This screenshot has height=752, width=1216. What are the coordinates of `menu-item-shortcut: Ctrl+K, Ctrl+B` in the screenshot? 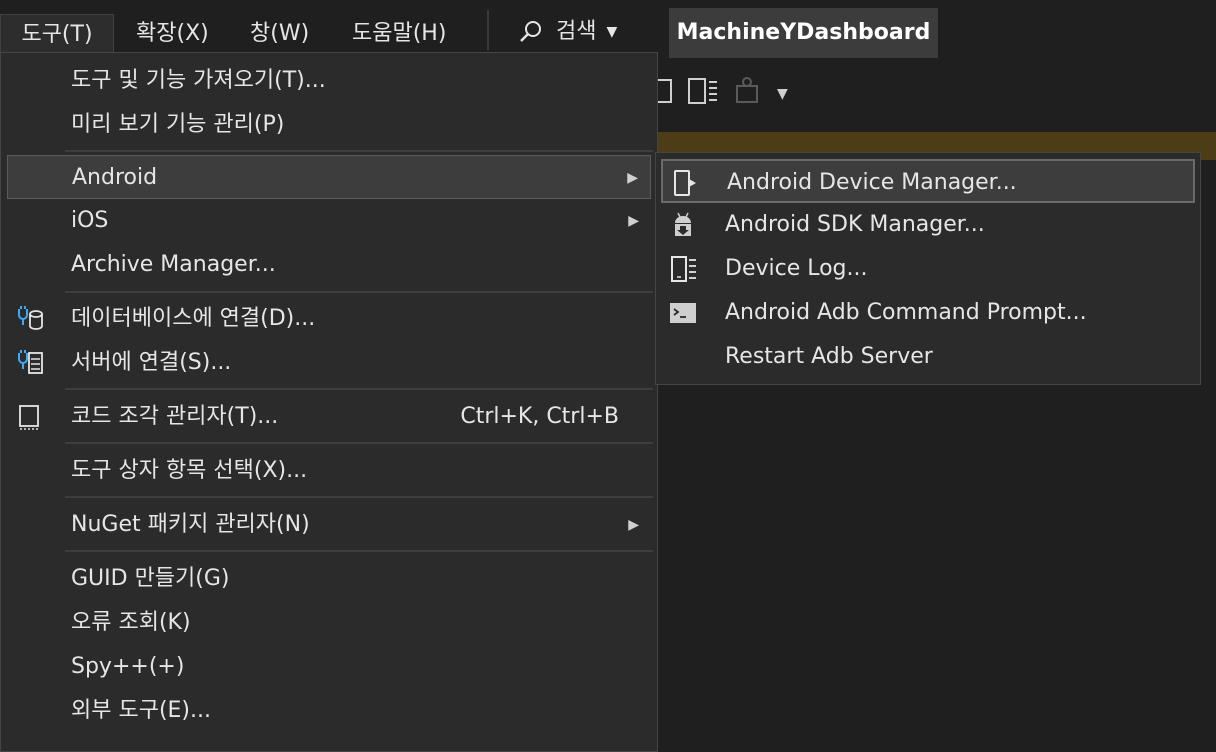 It's located at (539, 416).